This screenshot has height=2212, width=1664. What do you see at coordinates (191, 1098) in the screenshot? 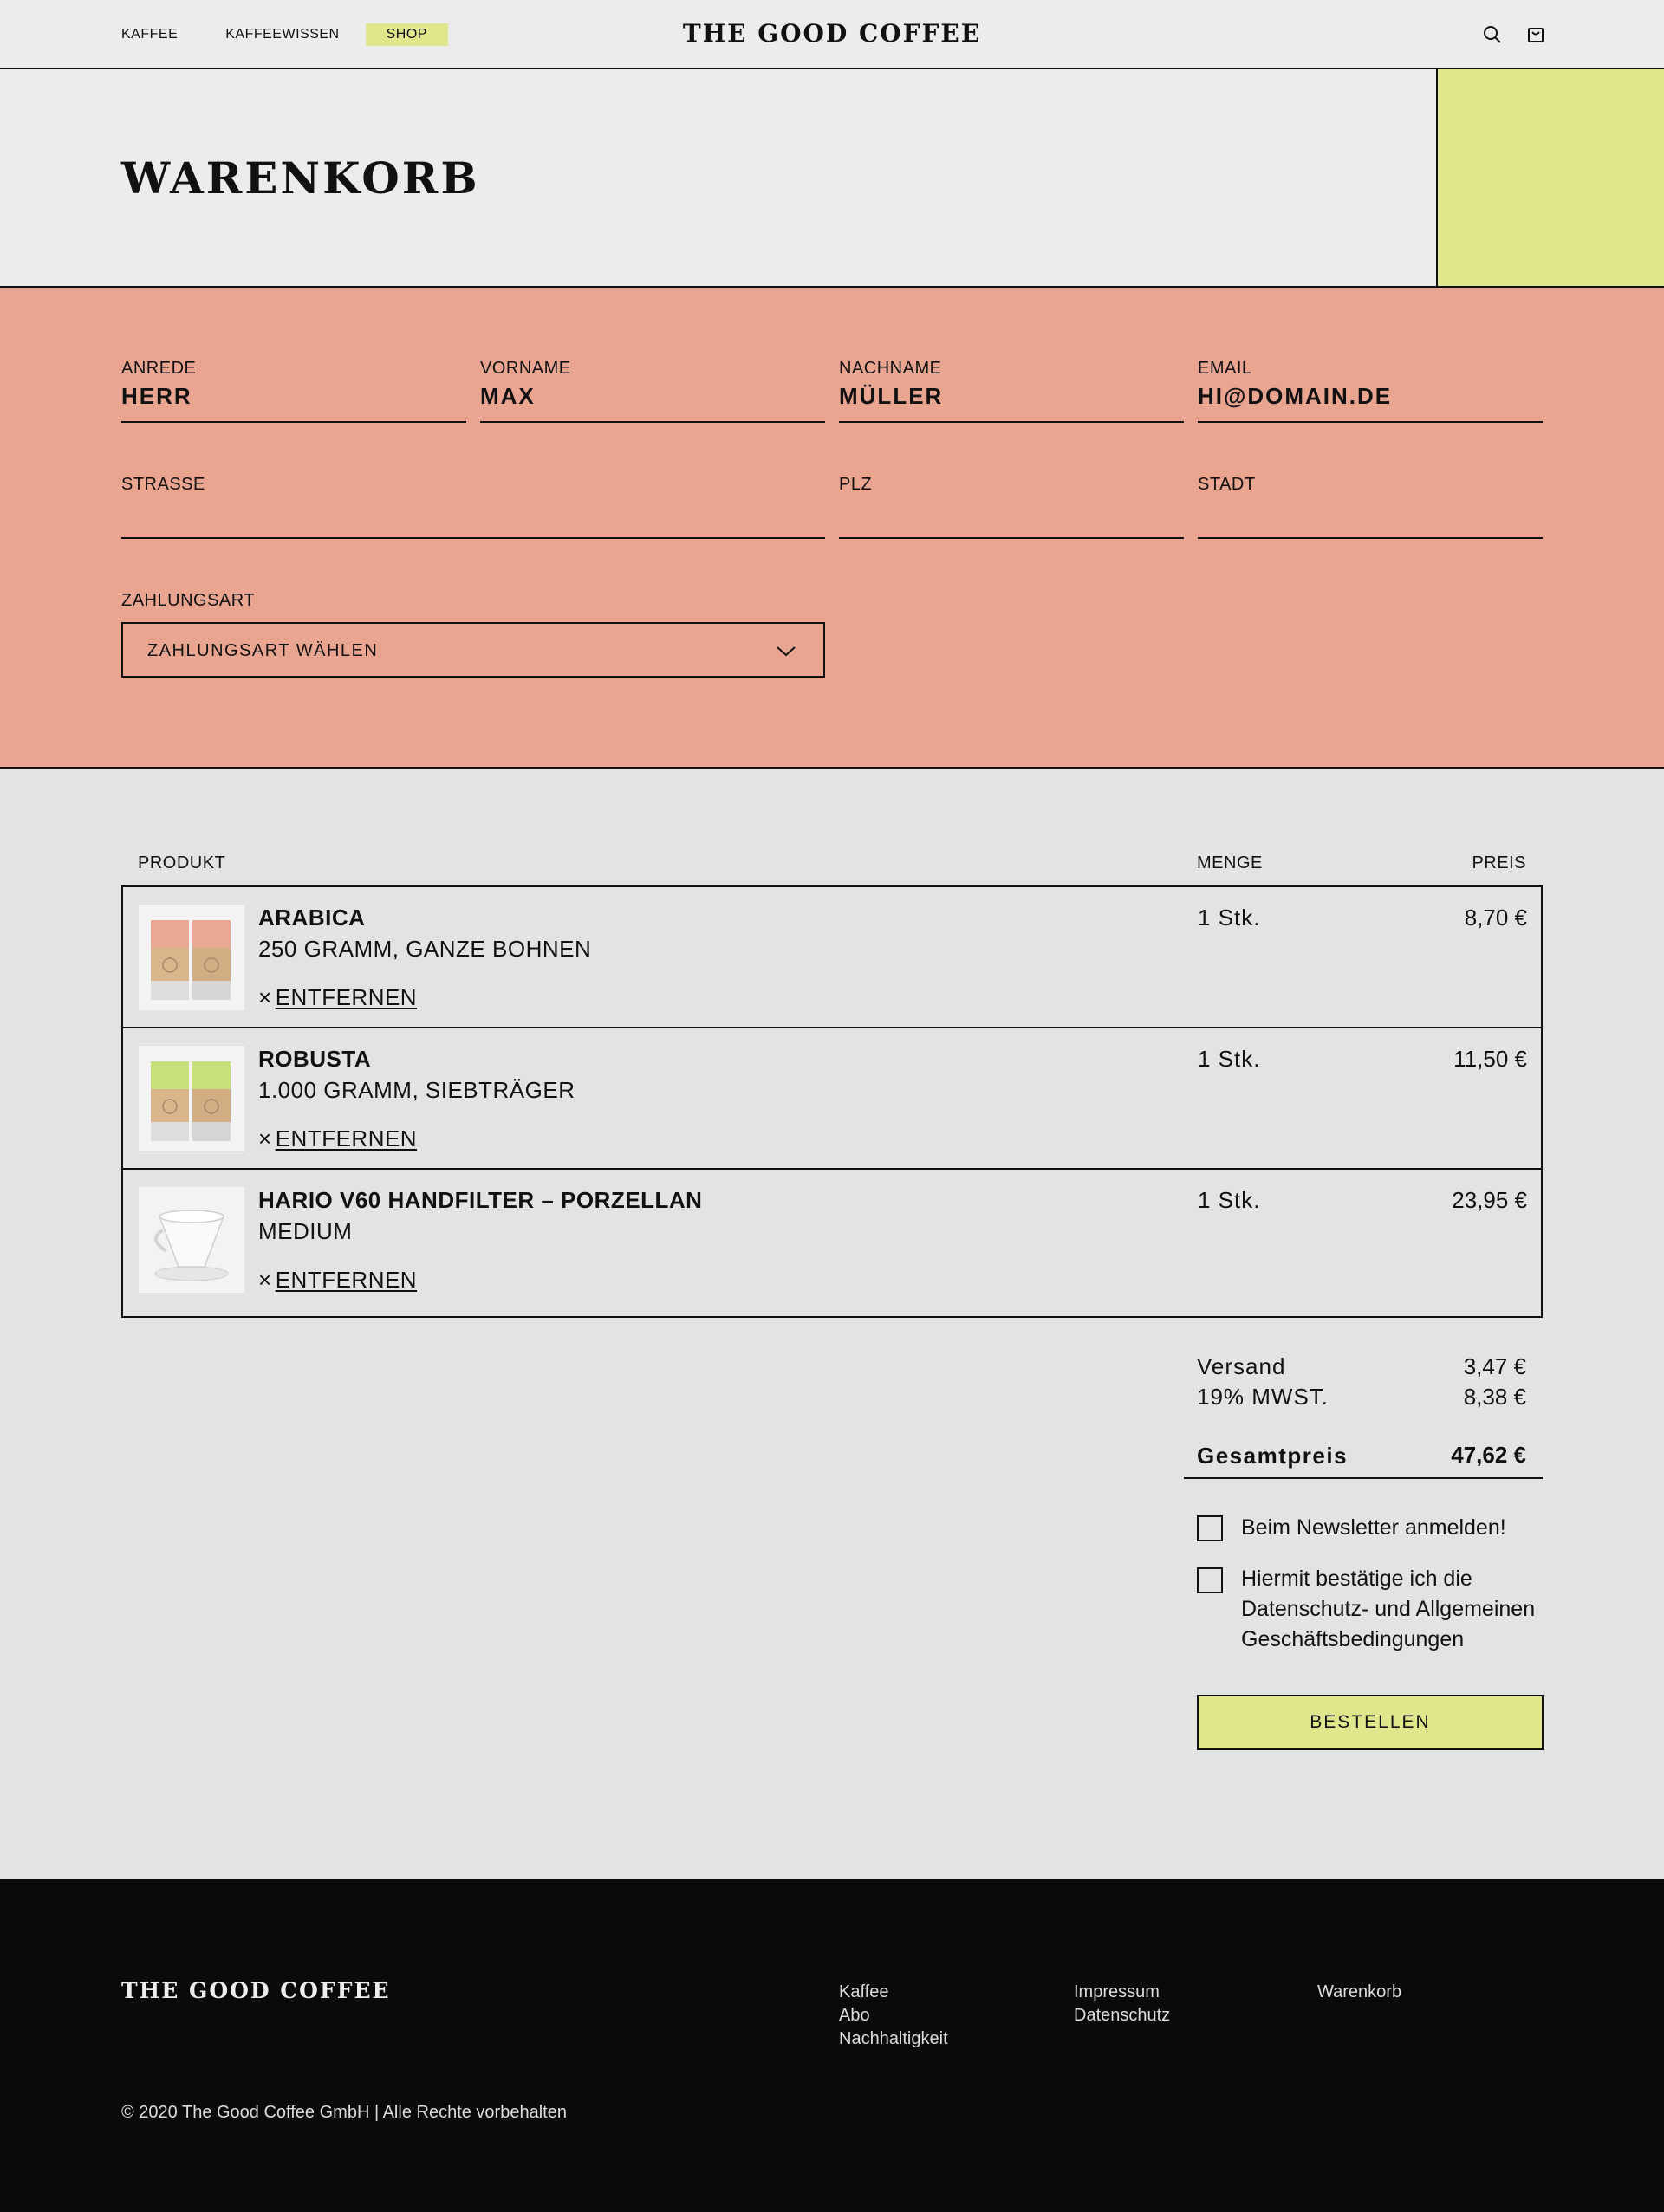
I see `product-image-robusta` at bounding box center [191, 1098].